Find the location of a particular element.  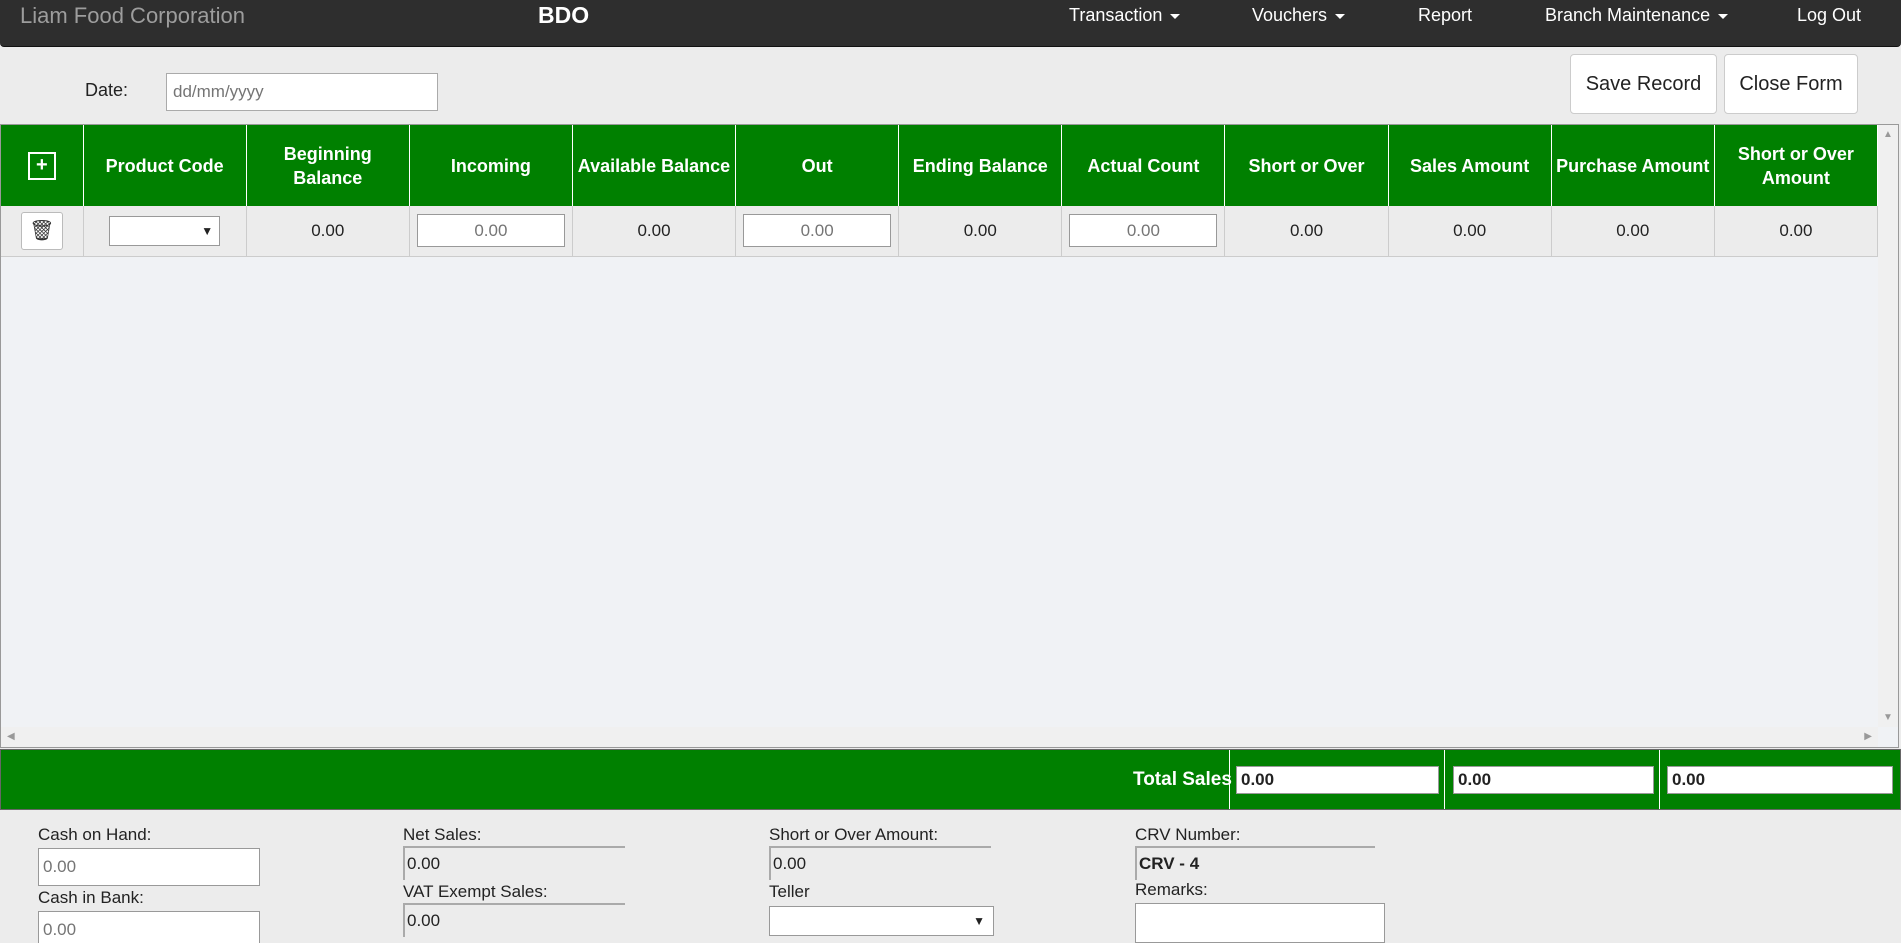

table-row: 🗑 ▼ 0.00 0.00 0.00 0.00 0.00 0.00 0.00 is located at coordinates (940, 231).